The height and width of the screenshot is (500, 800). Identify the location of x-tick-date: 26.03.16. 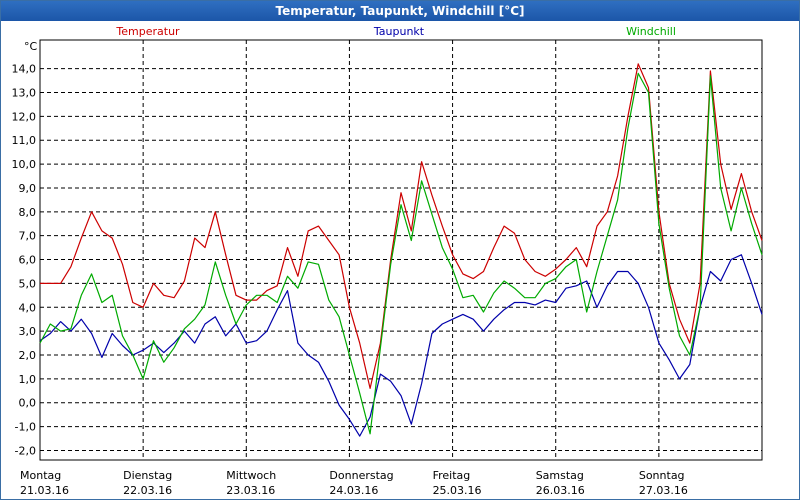
(560, 490).